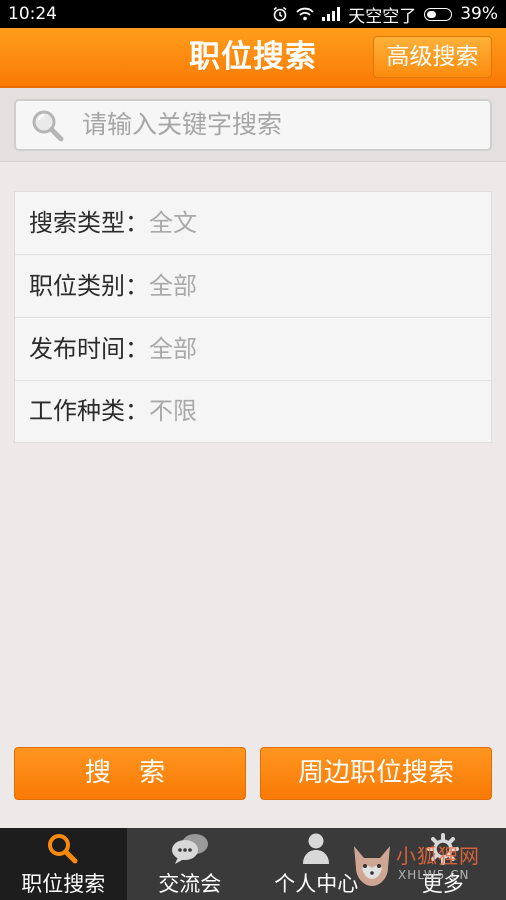  I want to click on watermark-text: 小狐狸网, so click(438, 856).